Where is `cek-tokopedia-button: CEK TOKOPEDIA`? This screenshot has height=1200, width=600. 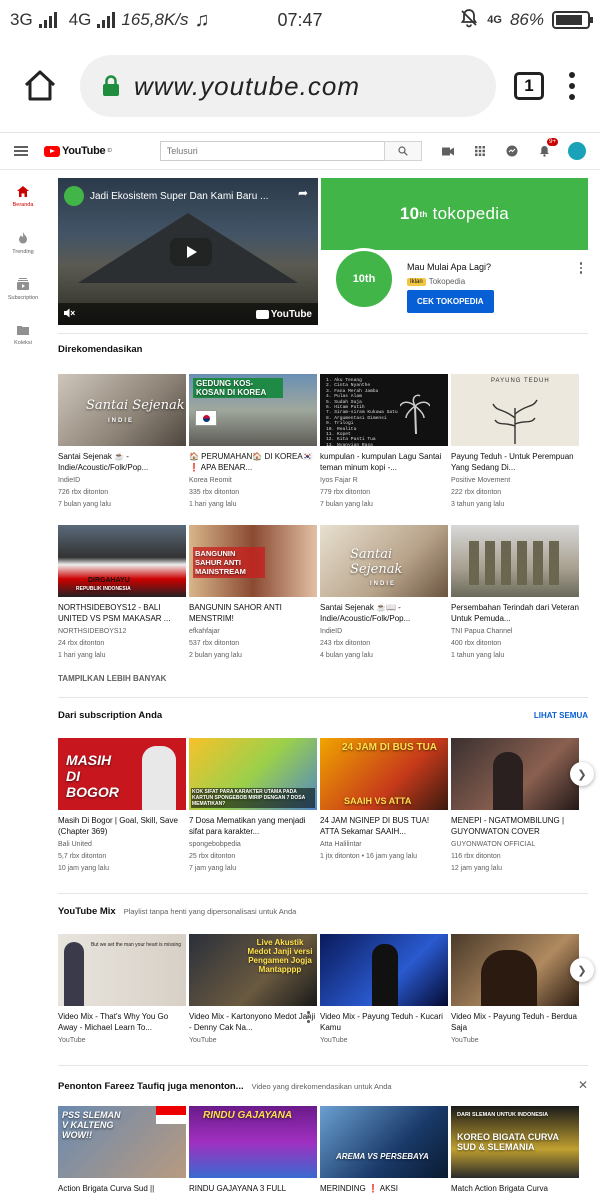 cek-tokopedia-button: CEK TOKOPEDIA is located at coordinates (450, 301).